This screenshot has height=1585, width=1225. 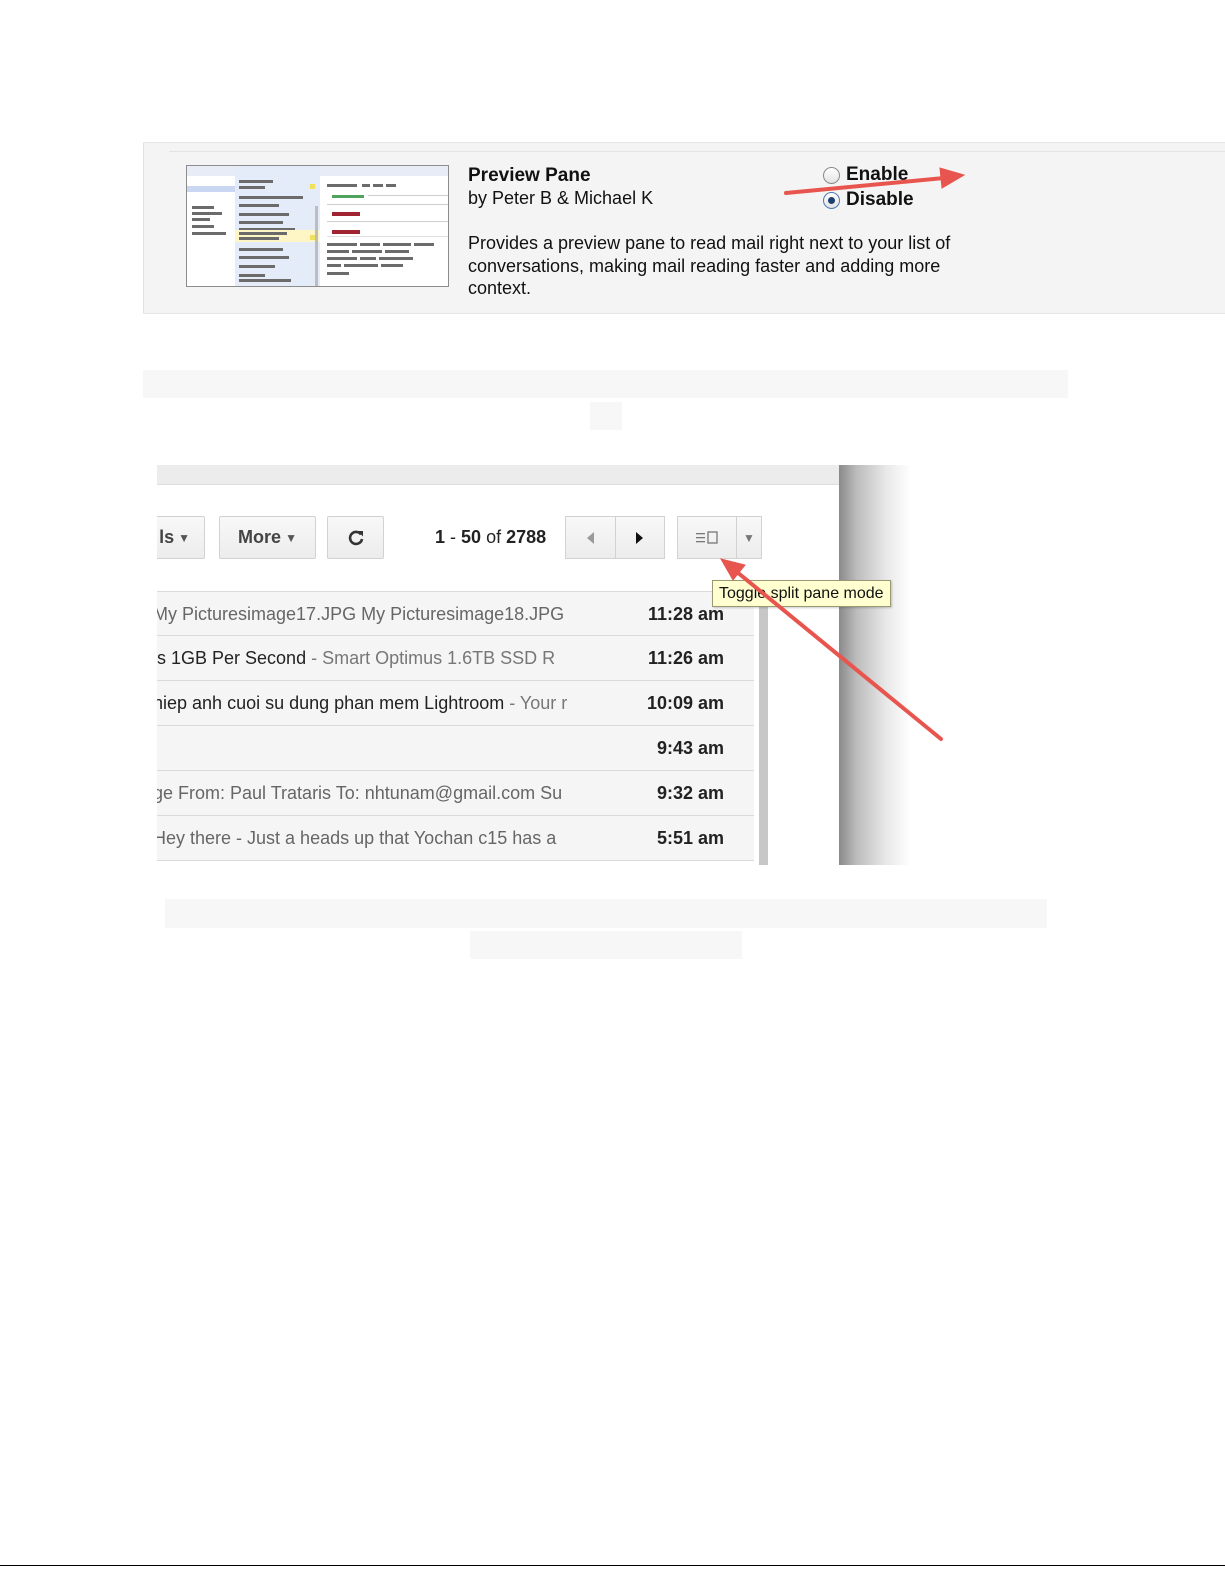 I want to click on message-time: 5:51 am, so click(x=690, y=838).